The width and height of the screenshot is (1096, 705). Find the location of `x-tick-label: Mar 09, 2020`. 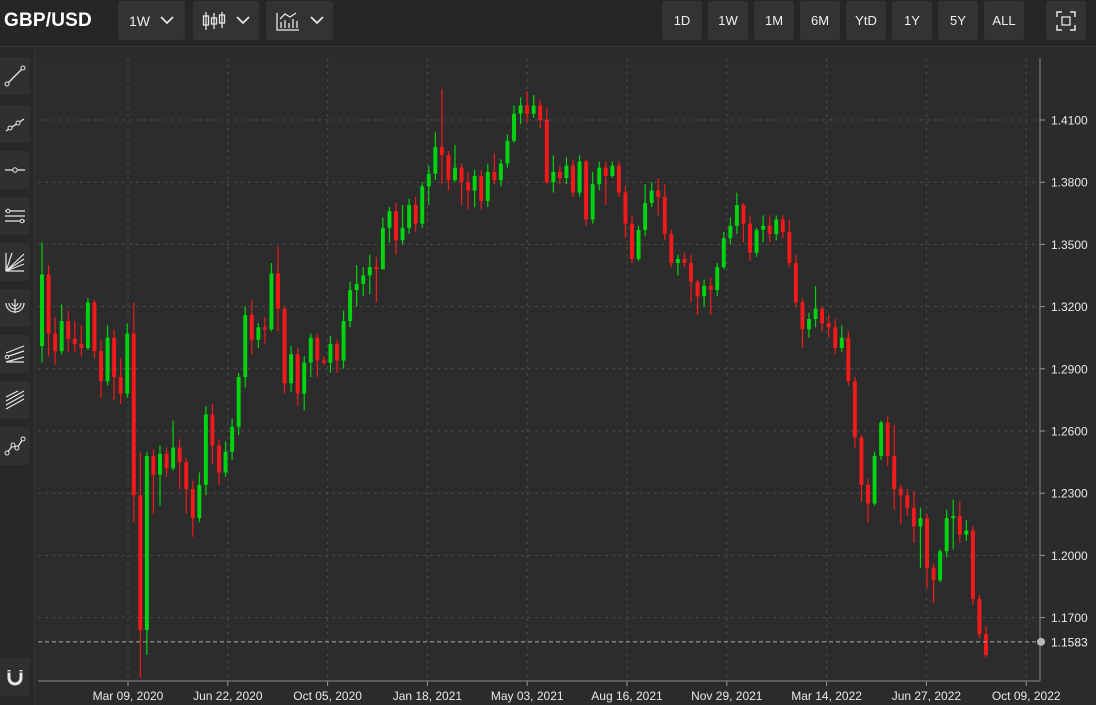

x-tick-label: Mar 09, 2020 is located at coordinates (128, 696).